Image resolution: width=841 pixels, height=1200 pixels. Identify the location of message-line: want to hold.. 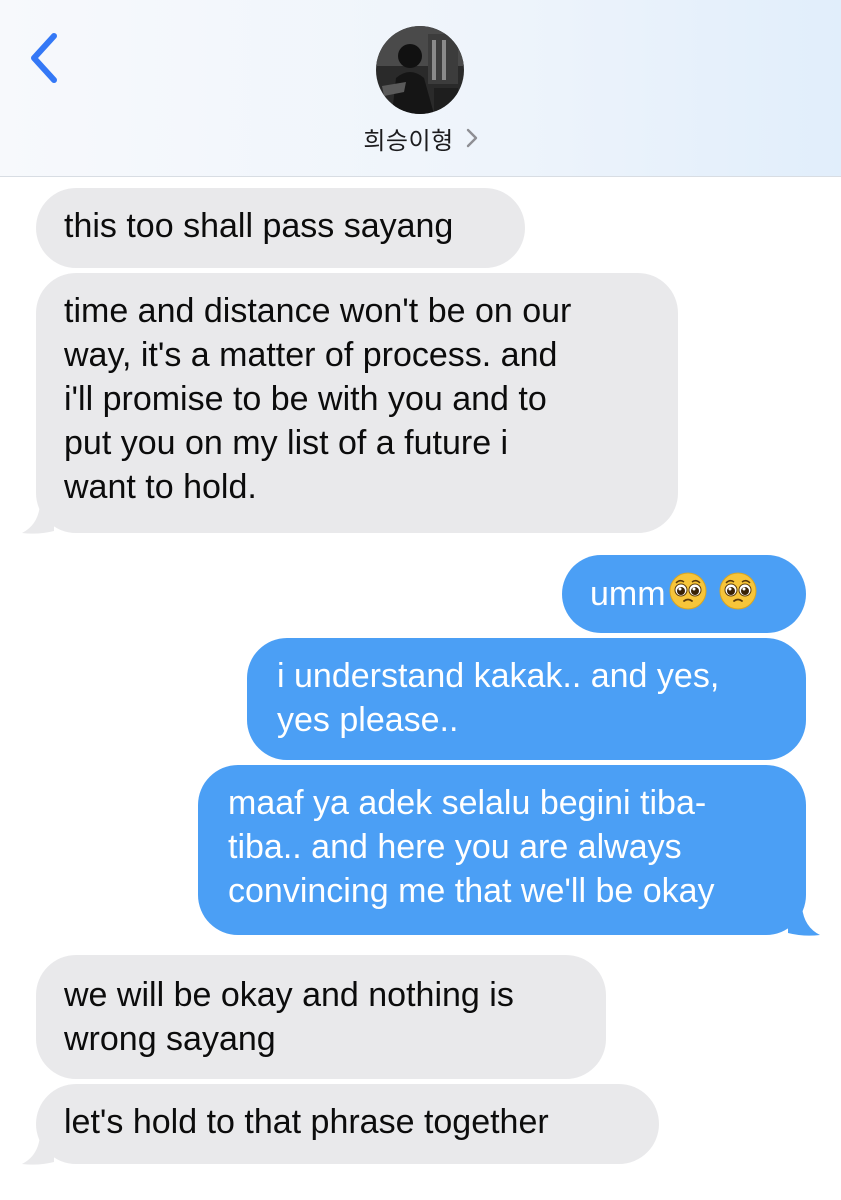
(160, 487).